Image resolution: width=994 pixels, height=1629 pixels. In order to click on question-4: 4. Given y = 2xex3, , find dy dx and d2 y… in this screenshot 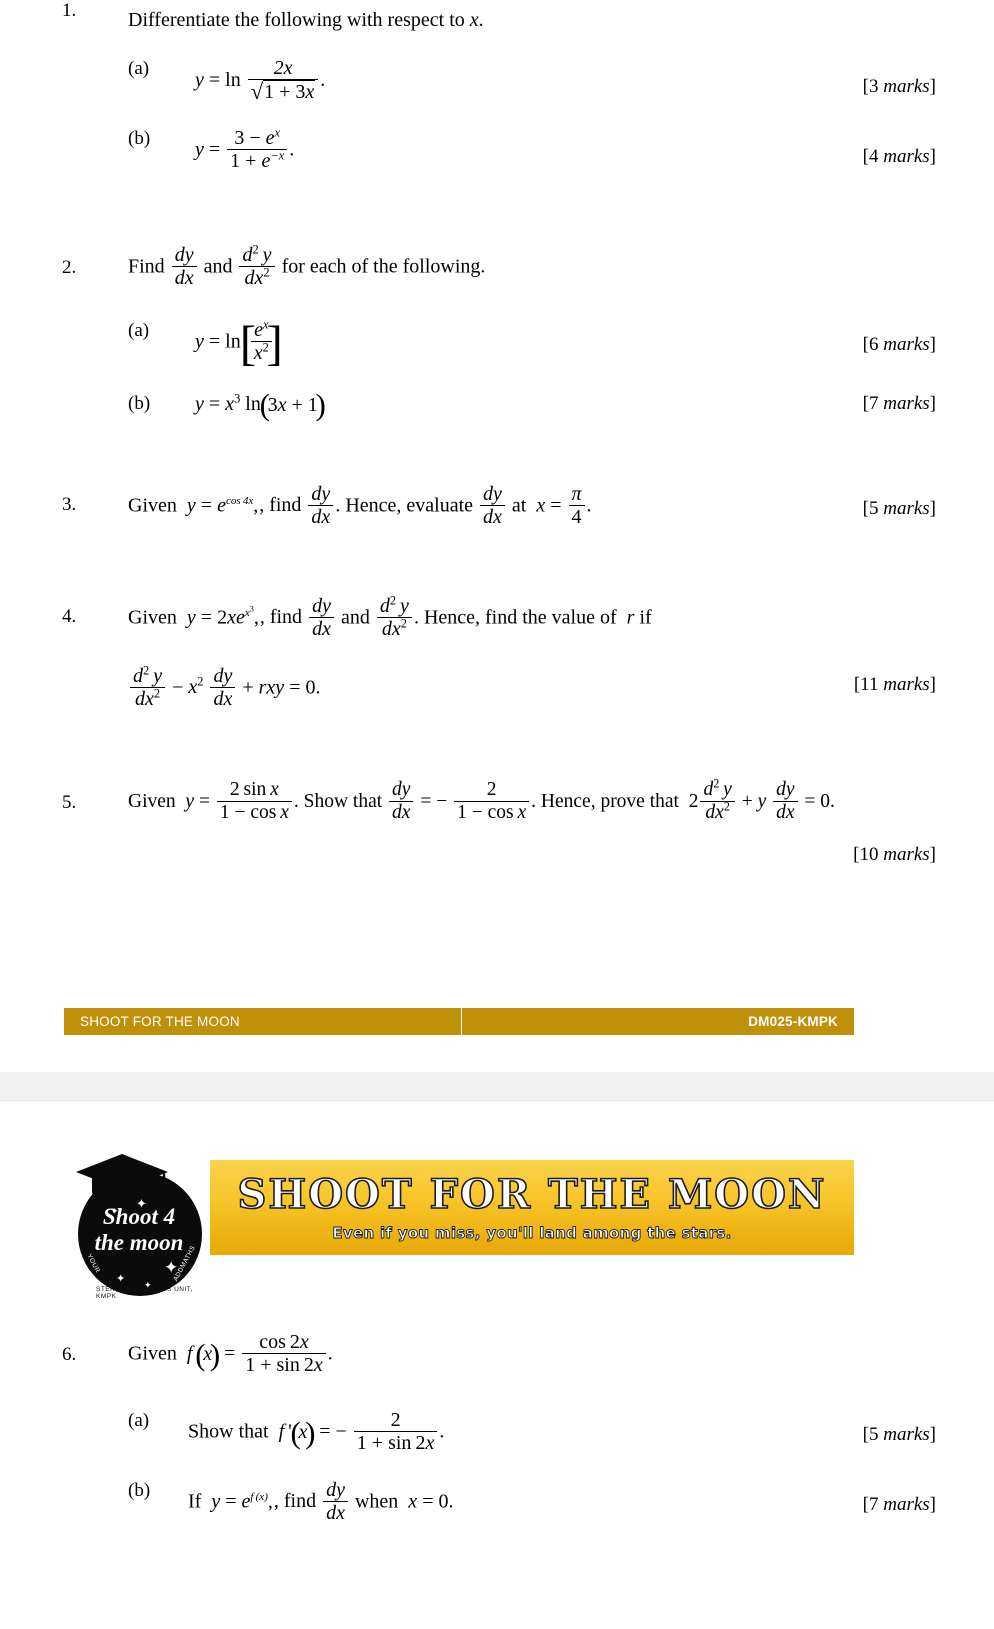, I will do `click(497, 651)`.